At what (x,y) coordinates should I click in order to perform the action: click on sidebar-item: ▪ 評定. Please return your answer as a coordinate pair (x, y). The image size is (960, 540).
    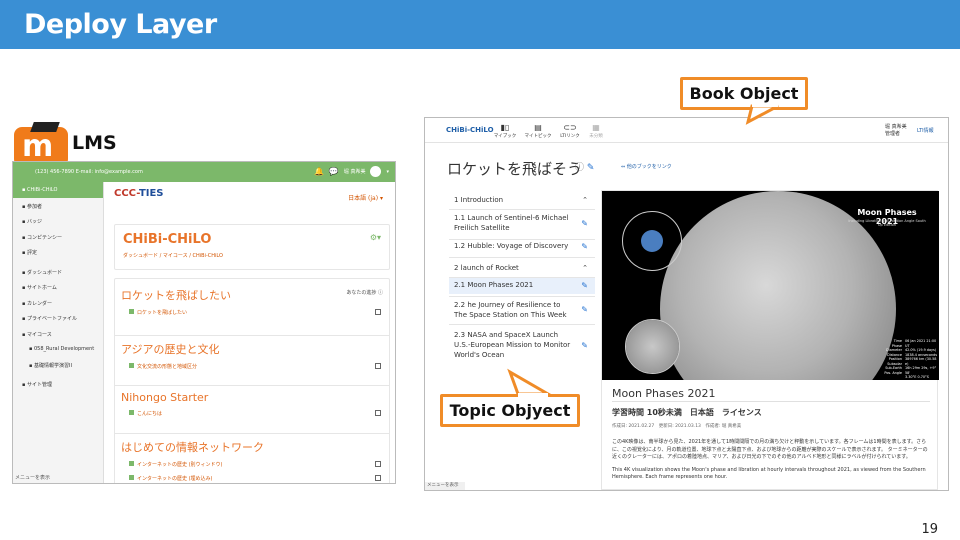
    Looking at the image, I should click on (58, 252).